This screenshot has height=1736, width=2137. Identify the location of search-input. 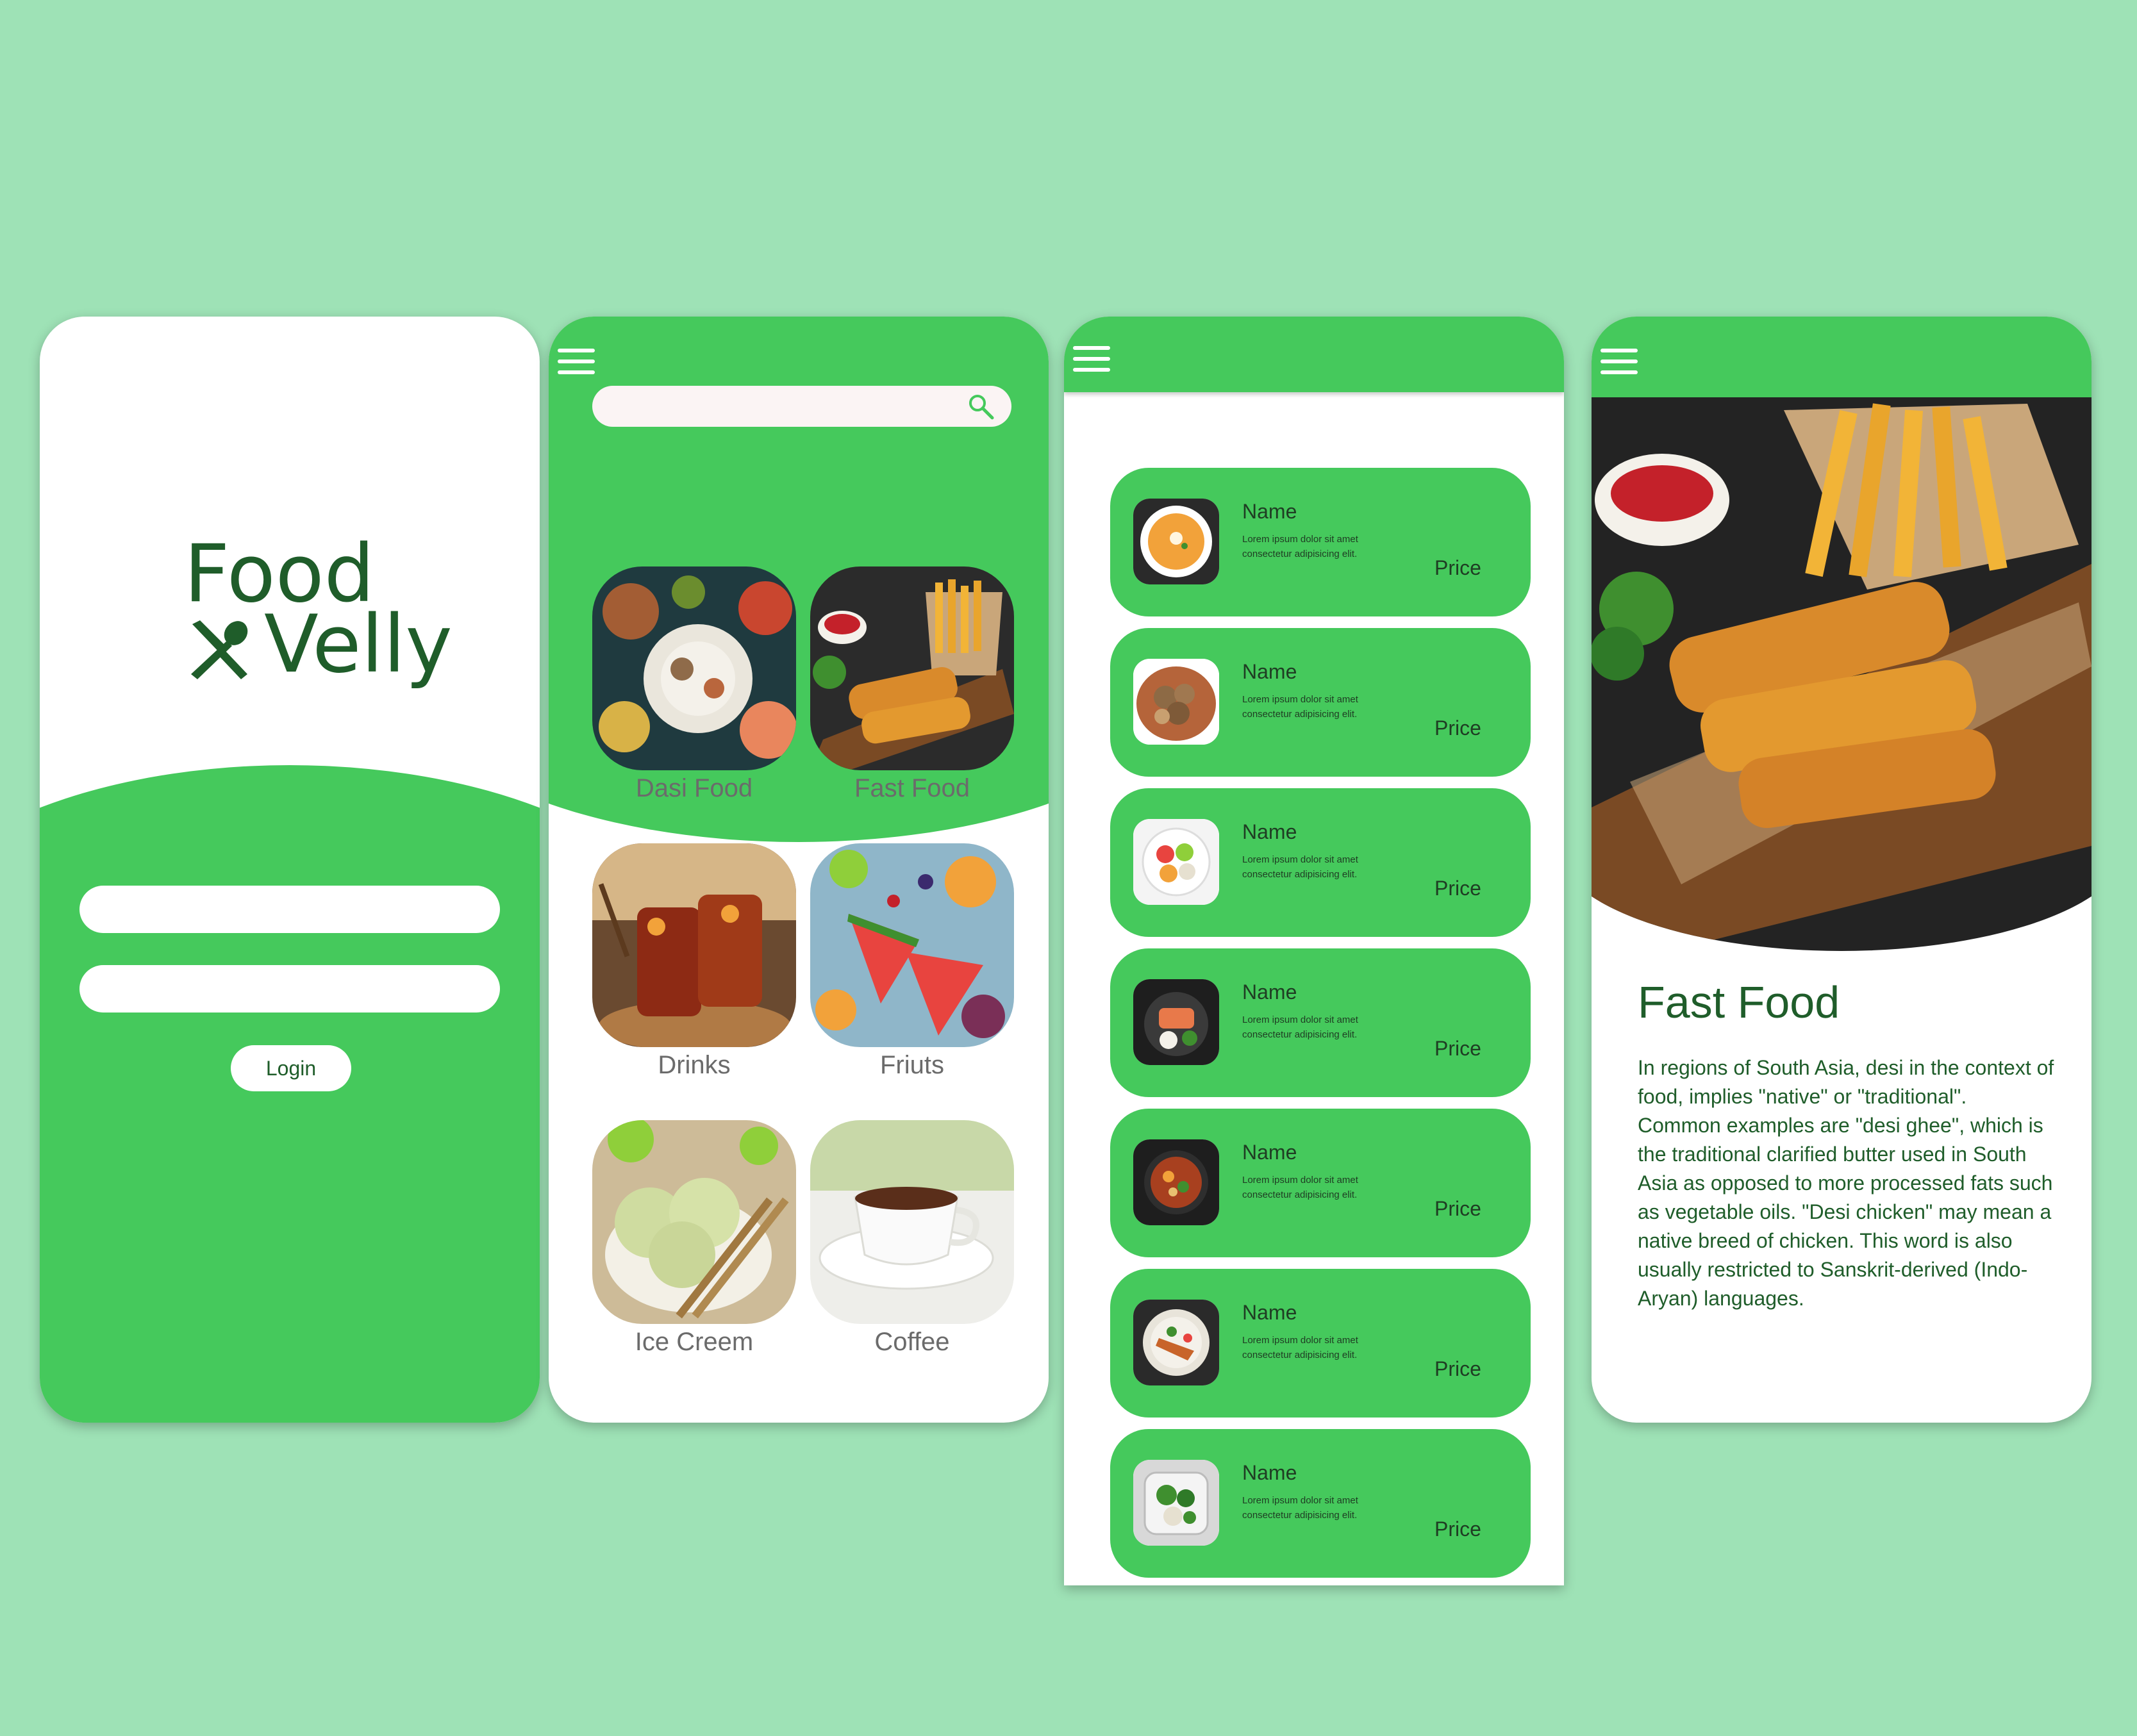
(771, 406).